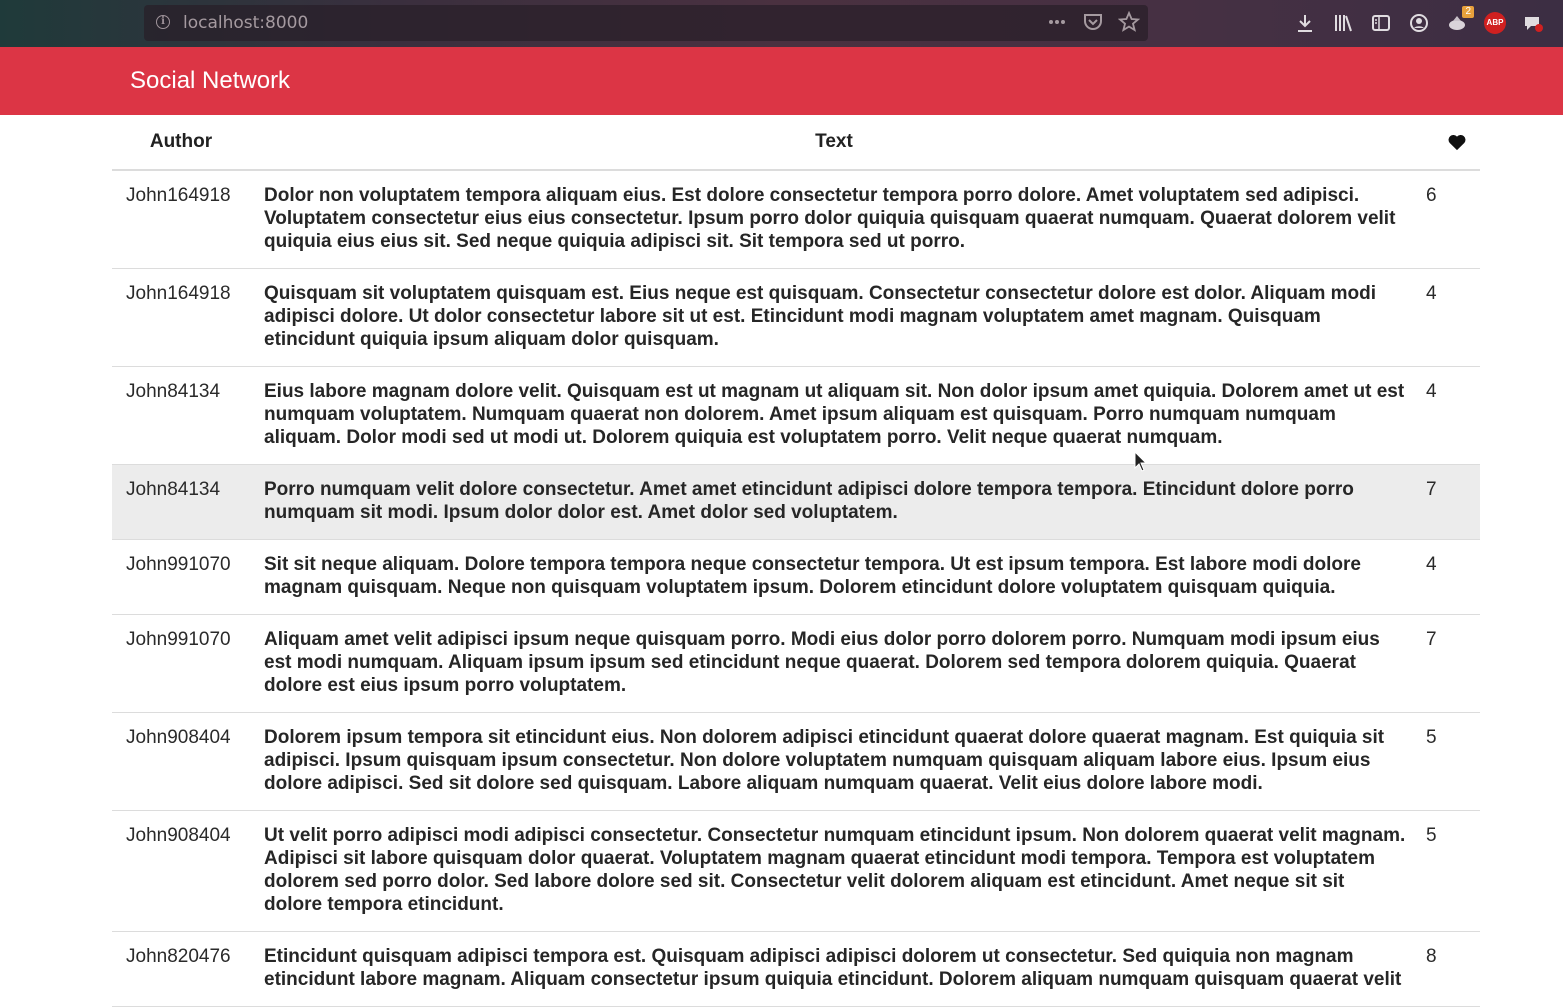 The height and width of the screenshot is (1007, 1563). What do you see at coordinates (1457, 142) in the screenshot?
I see `heart-icon` at bounding box center [1457, 142].